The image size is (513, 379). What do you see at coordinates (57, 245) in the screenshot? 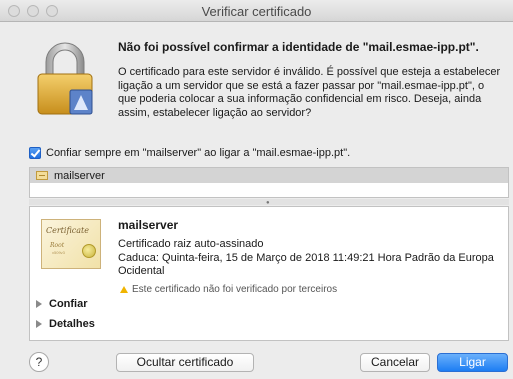
I see `thumb-subtitle: Root` at bounding box center [57, 245].